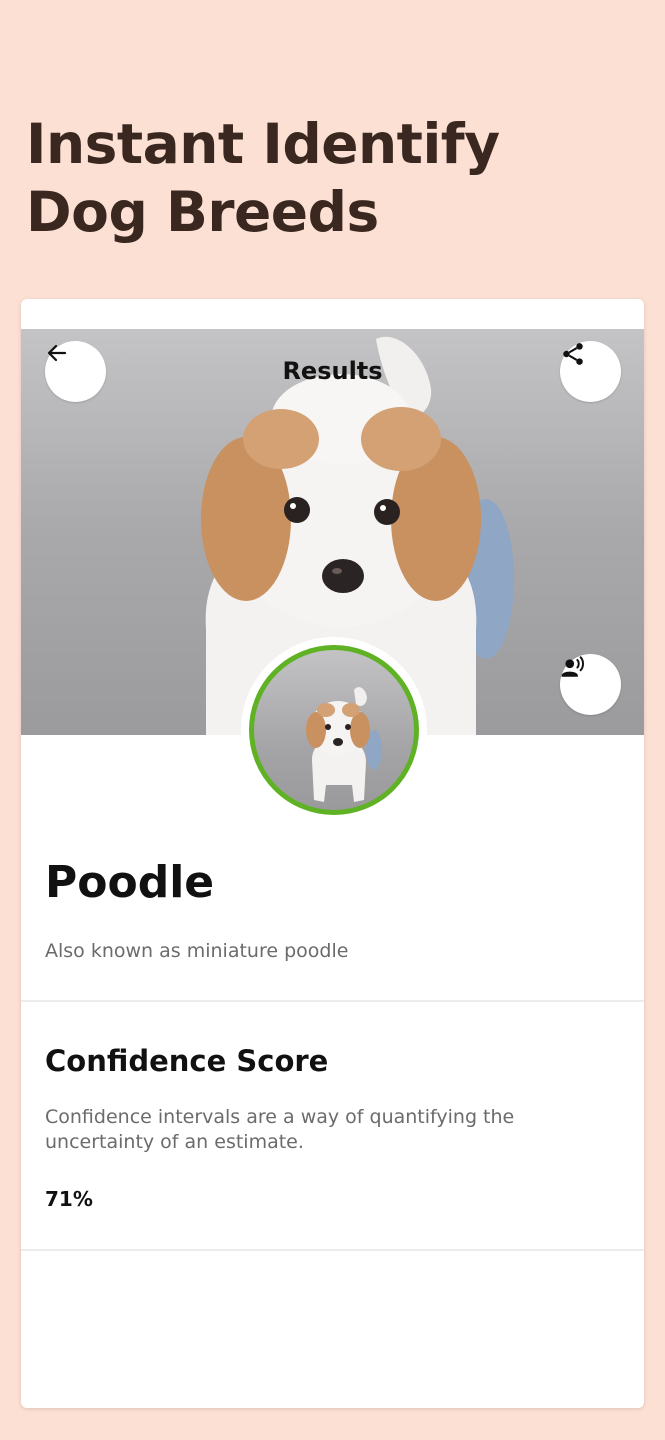  I want to click on promo-headline: Instant Identify Dog Breeds, so click(326, 178).